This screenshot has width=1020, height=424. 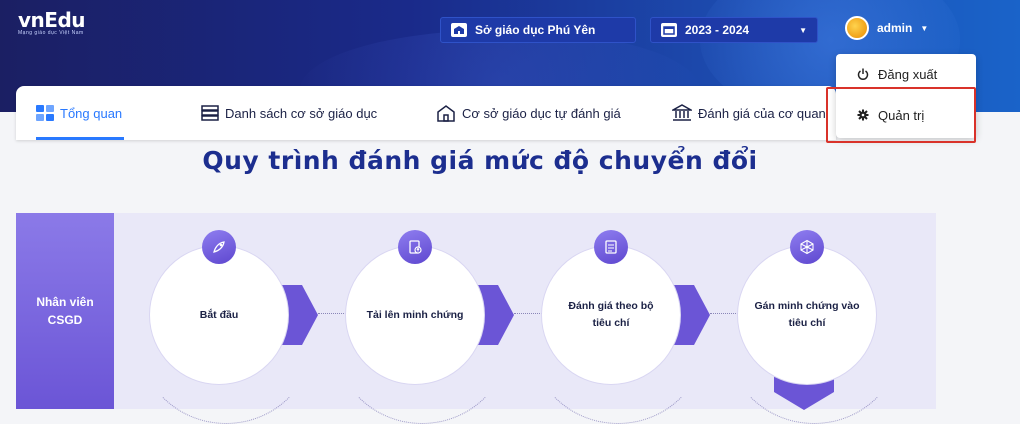 I want to click on tab-label: Tổng quan, so click(x=91, y=113).